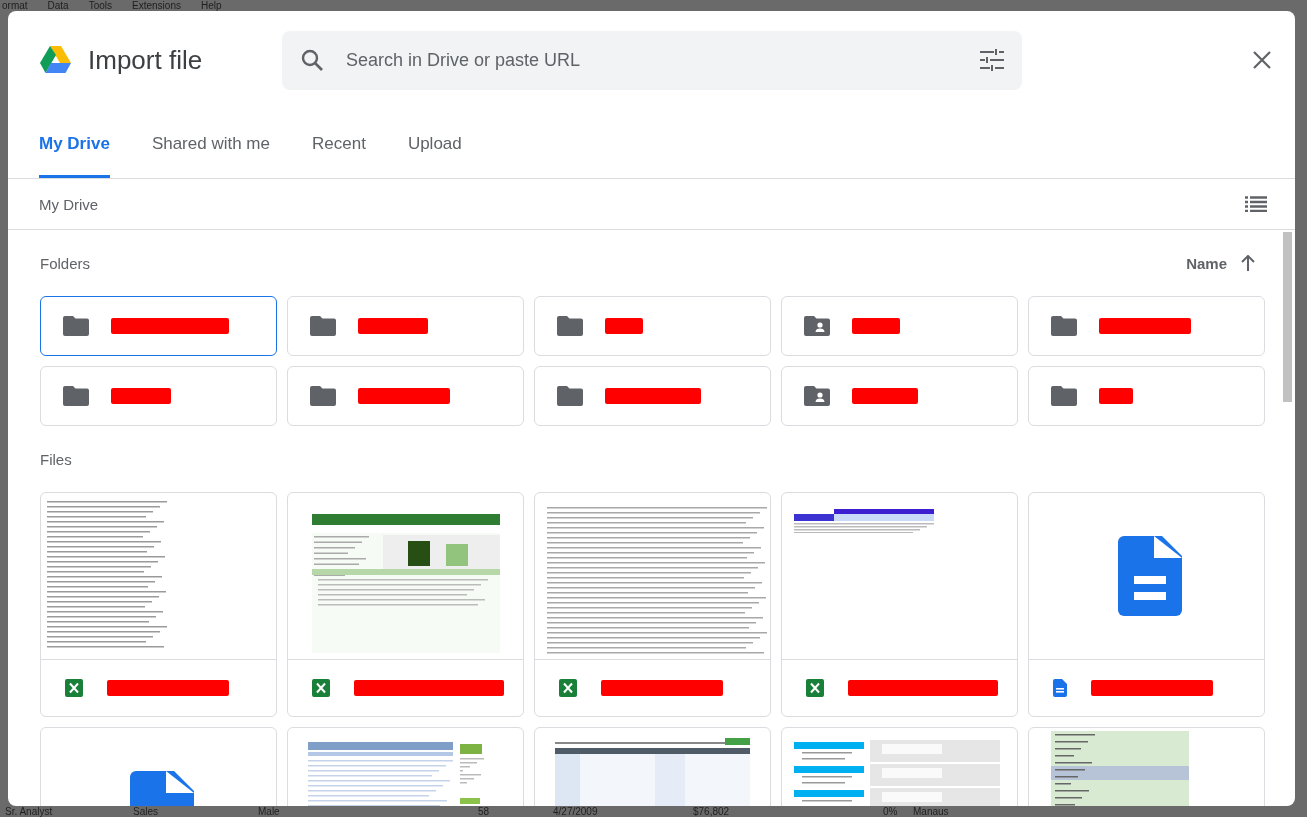 The image size is (1307, 817). I want to click on search-field: Search in Drive or paste URL, so click(652, 60).